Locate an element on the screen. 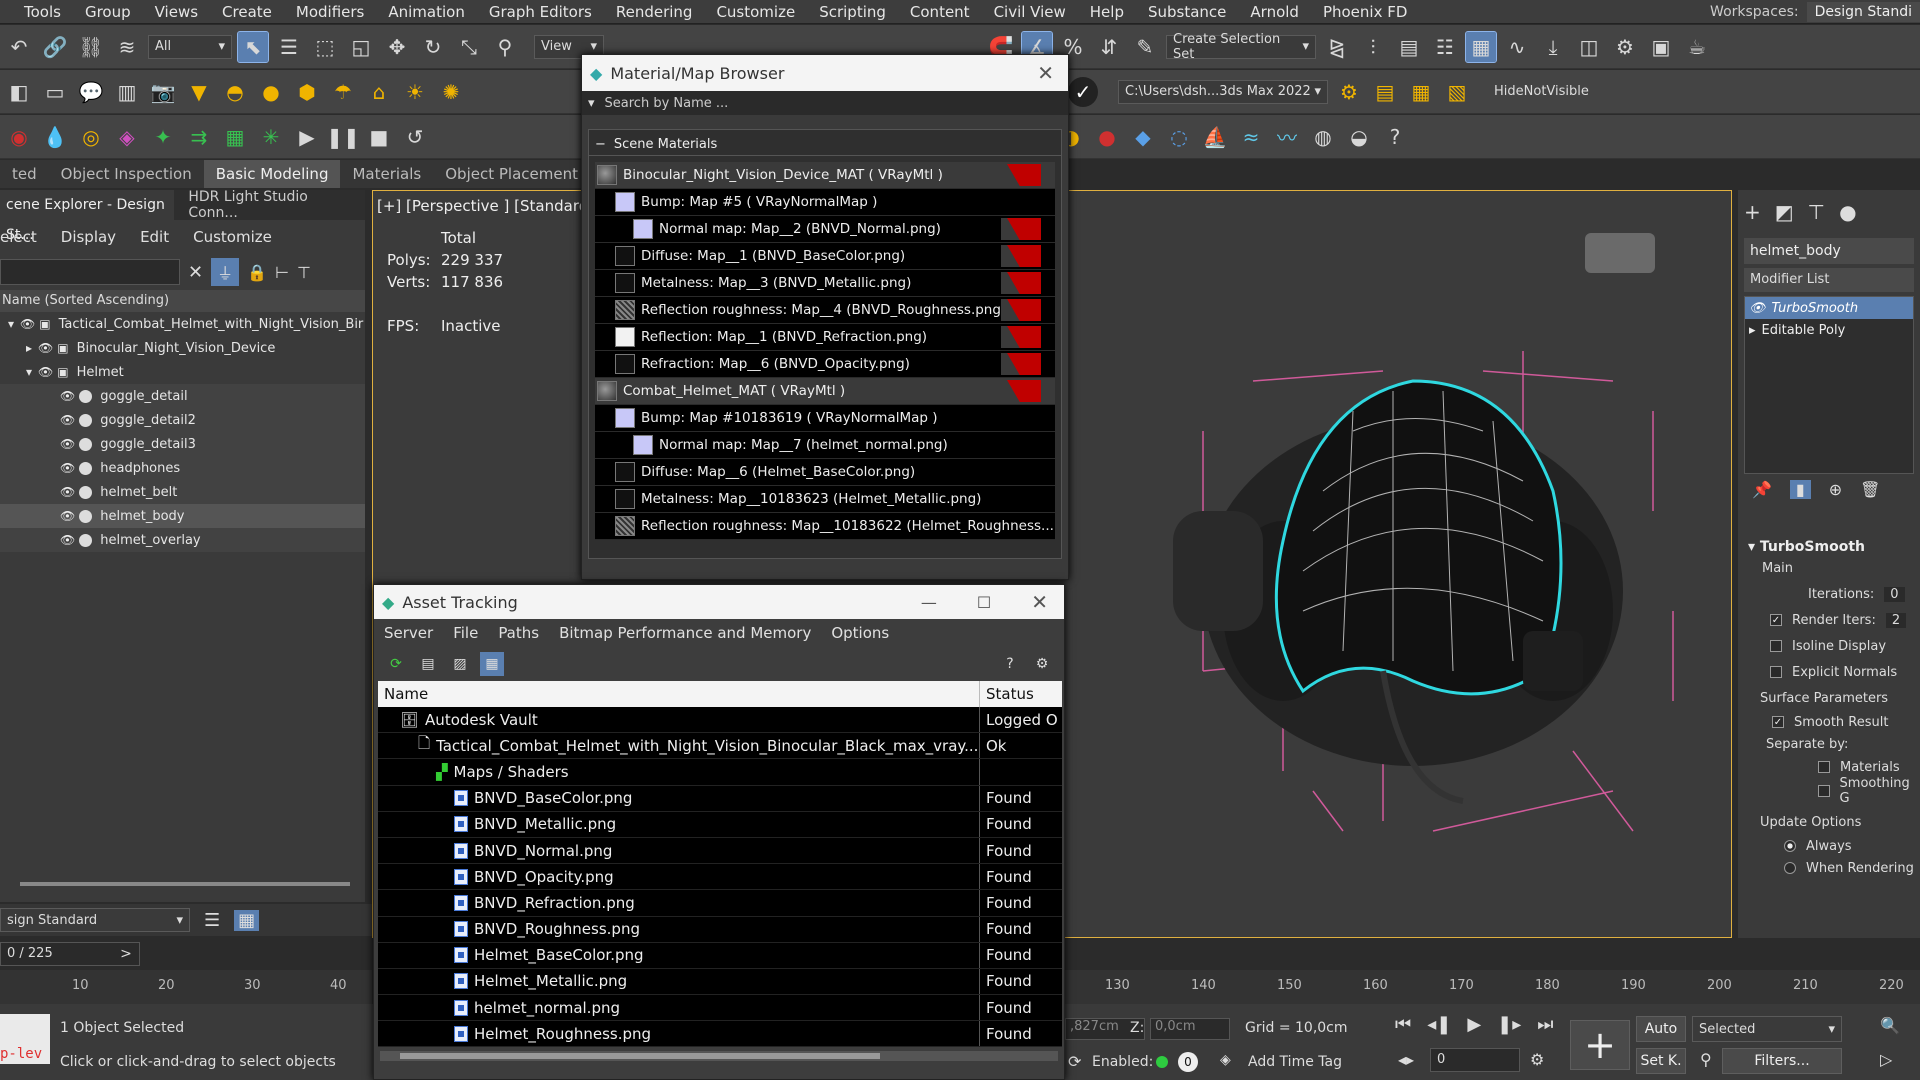  stop-icon: ■ is located at coordinates (379, 137).